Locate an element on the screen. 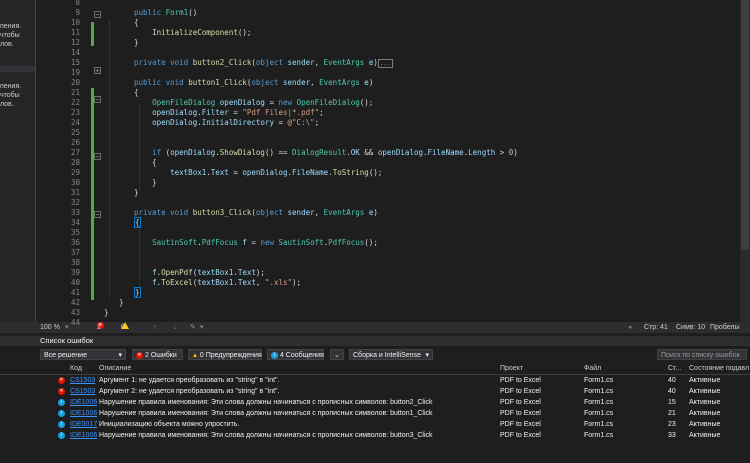 Image resolution: width=750 pixels, height=463 pixels. line-number: 33 is located at coordinates (75, 212).